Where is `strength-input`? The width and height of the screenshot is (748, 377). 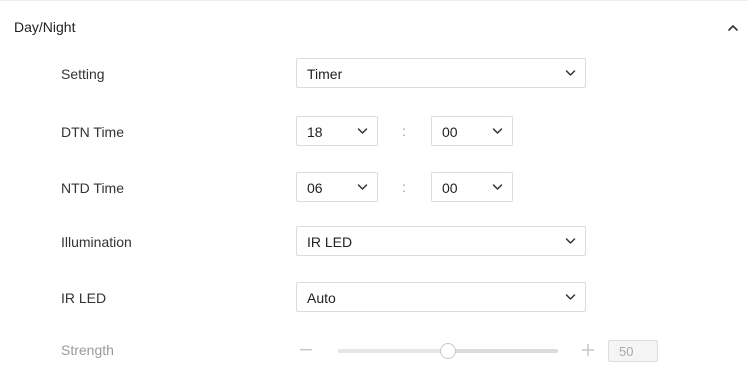
strength-input is located at coordinates (633, 351).